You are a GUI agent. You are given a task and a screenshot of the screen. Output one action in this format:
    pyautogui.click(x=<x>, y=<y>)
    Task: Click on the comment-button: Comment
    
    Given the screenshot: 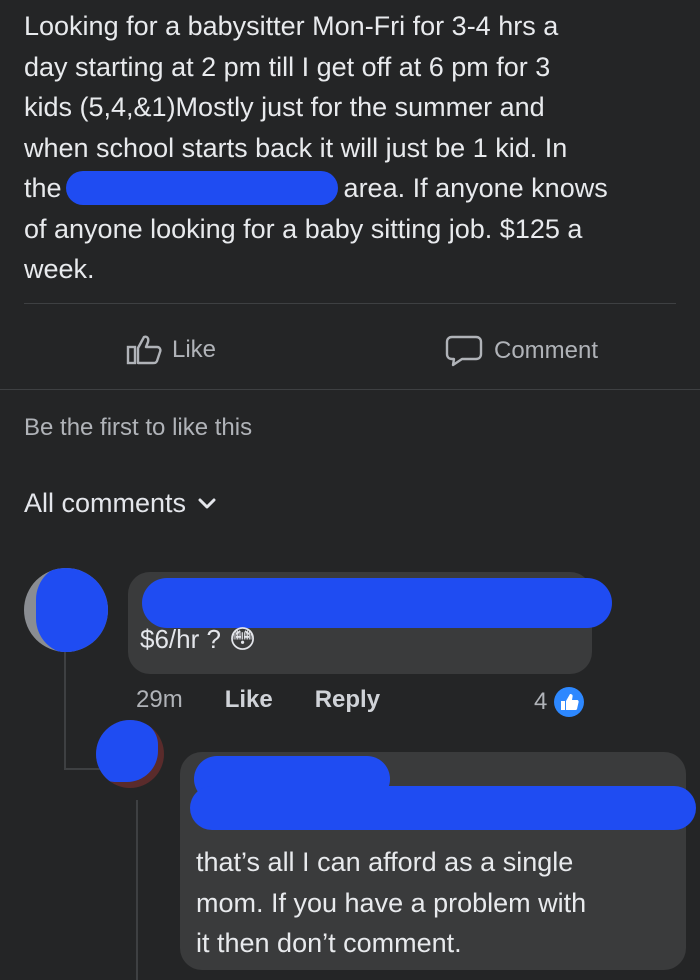 What is the action you would take?
    pyautogui.click(x=521, y=351)
    